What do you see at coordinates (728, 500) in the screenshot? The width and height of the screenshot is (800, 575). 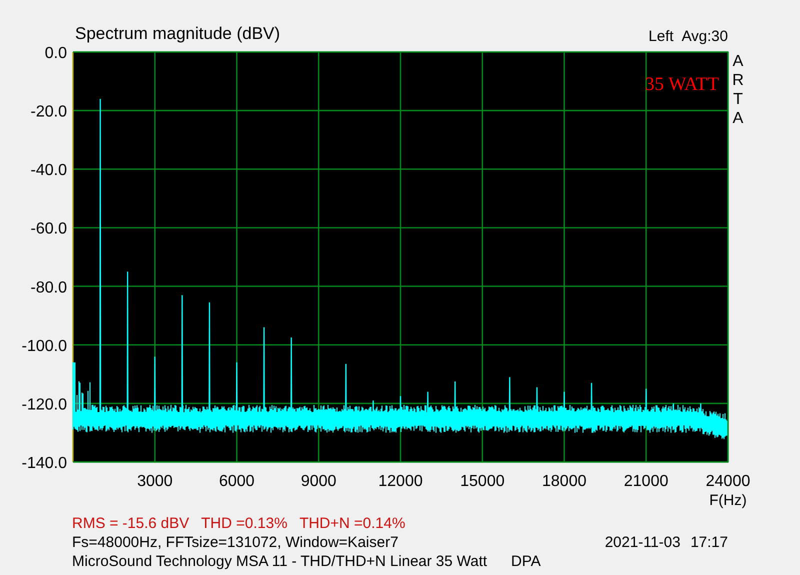 I see `x-axis-label: F(Hz)` at bounding box center [728, 500].